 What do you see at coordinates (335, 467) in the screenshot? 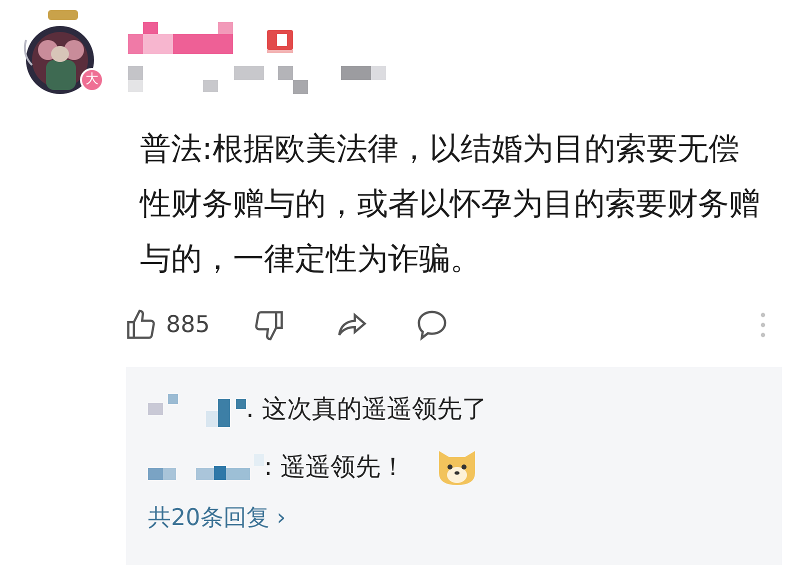
I see `reply-text: : 遥遥领先！` at bounding box center [335, 467].